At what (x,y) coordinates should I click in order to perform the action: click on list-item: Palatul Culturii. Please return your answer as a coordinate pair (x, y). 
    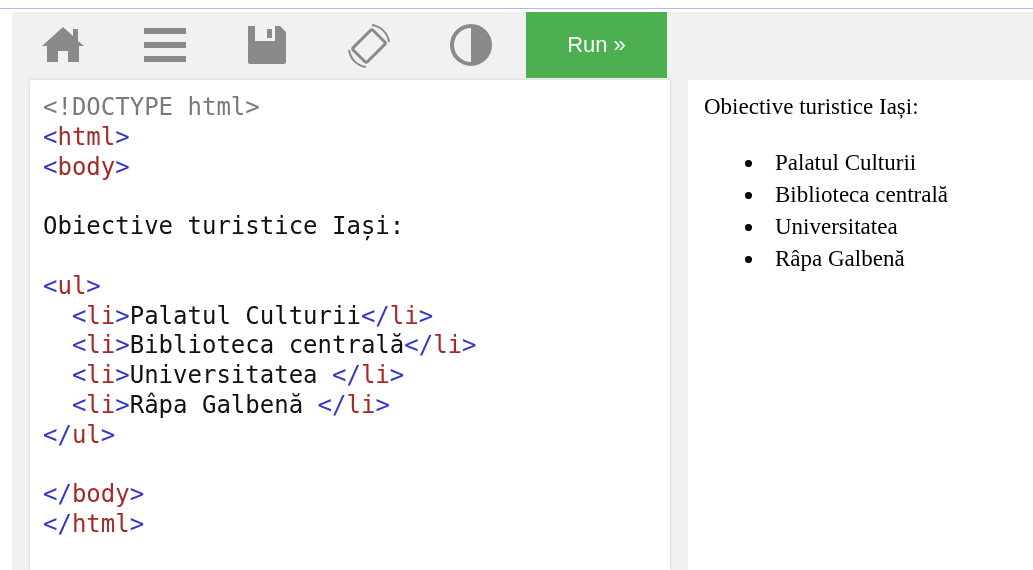
    Looking at the image, I should click on (846, 163).